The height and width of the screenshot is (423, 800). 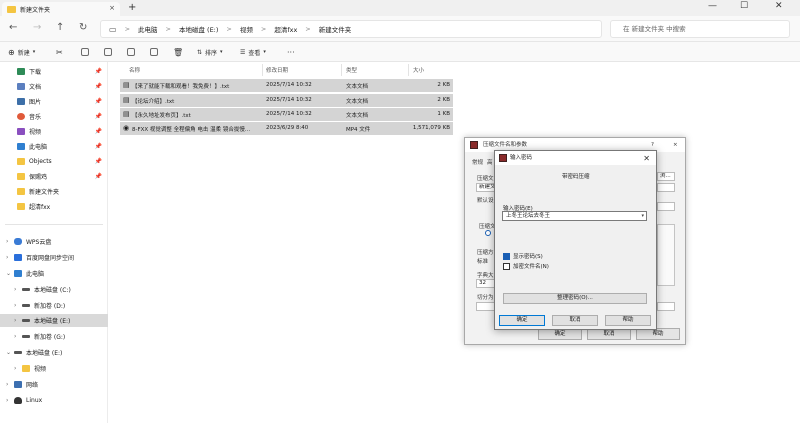 I want to click on column-header-modified: 修改日期, so click(x=277, y=70).